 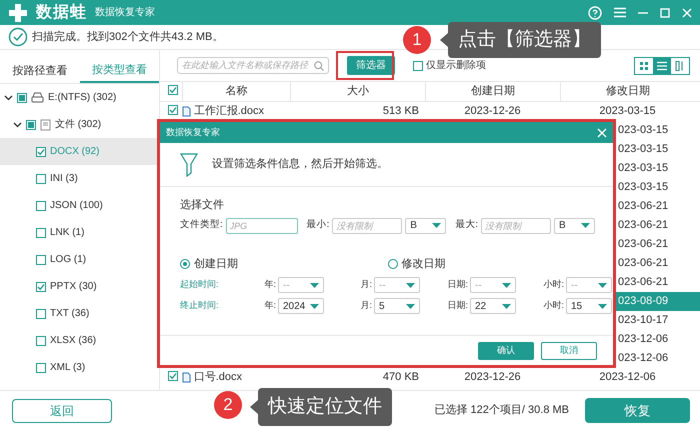 What do you see at coordinates (64, 178) in the screenshot?
I see `tree-label: INI (3)` at bounding box center [64, 178].